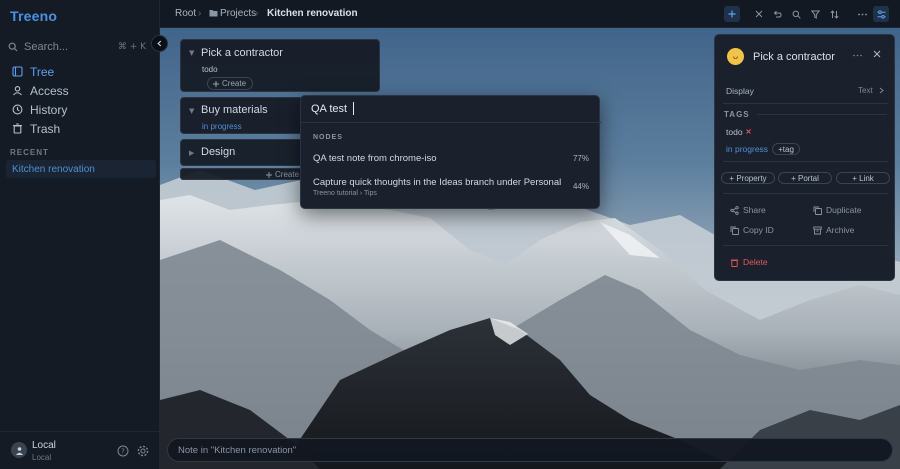 The width and height of the screenshot is (900, 469). Describe the element at coordinates (242, 53) in the screenshot. I see `node-title: Pick a contractor` at that location.